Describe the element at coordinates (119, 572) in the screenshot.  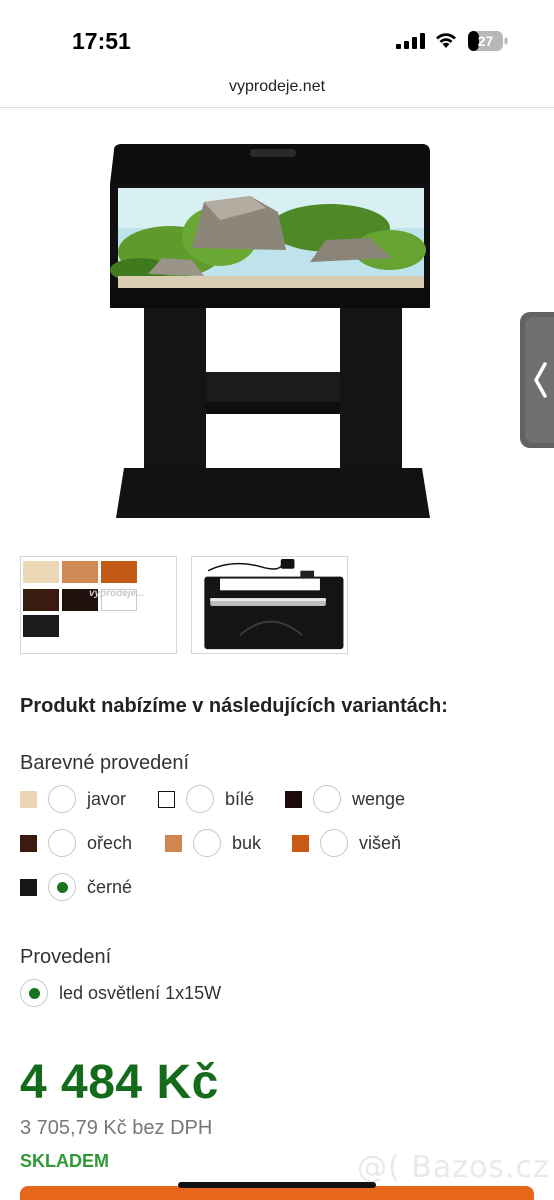
I see `thumb-swatch-visen` at that location.